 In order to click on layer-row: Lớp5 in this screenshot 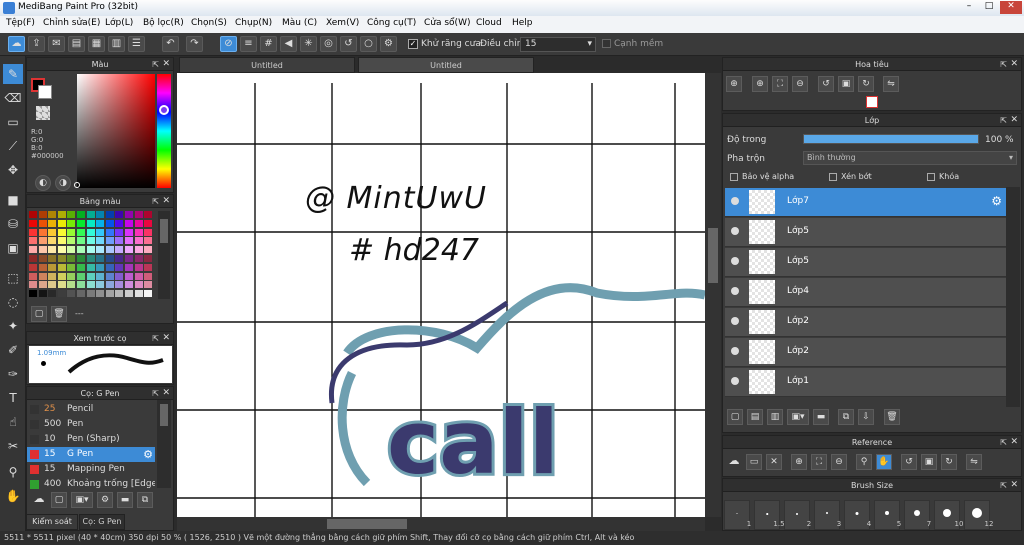, I will do `click(865, 232)`.